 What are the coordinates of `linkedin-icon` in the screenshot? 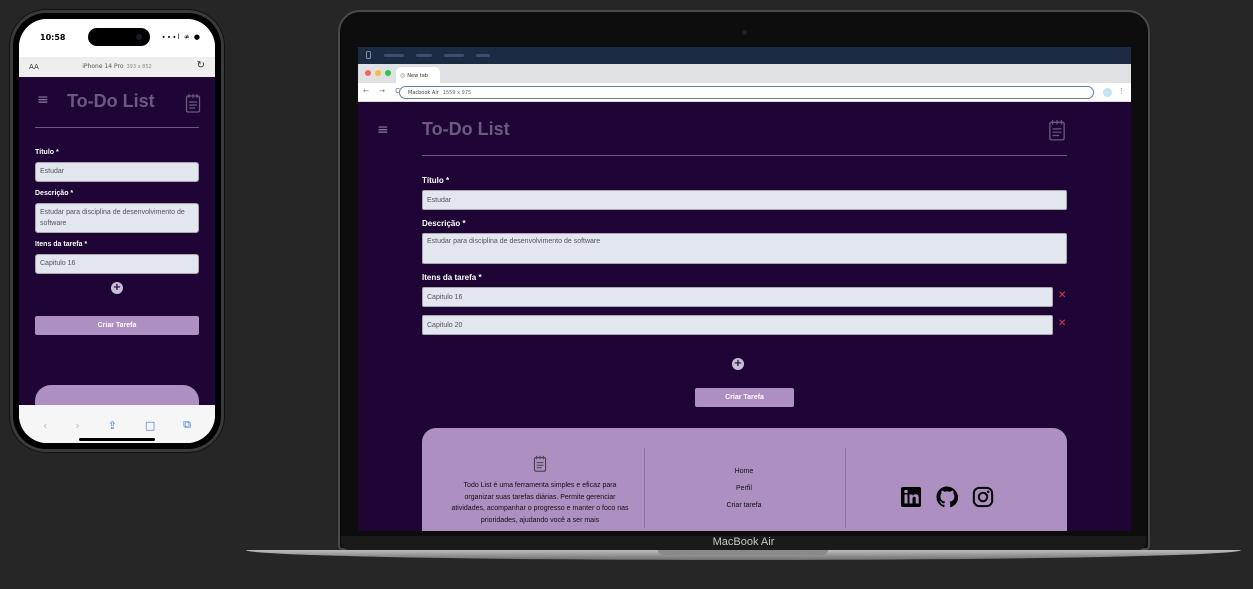 It's located at (911, 497).